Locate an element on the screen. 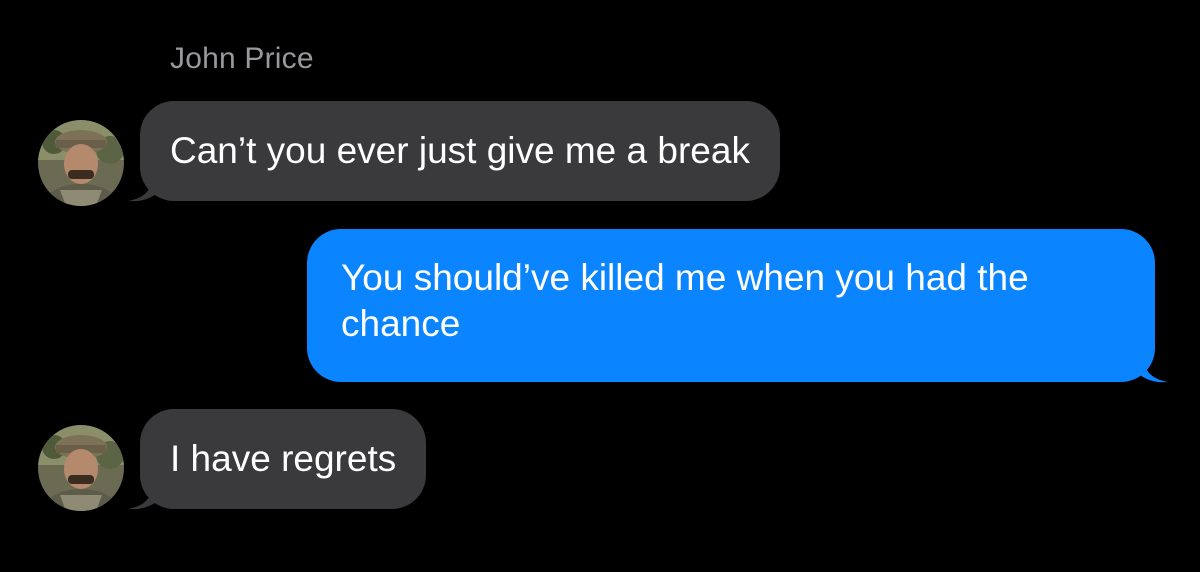 The image size is (1200, 572). message-bubble-incoming: I have regrets is located at coordinates (283, 459).